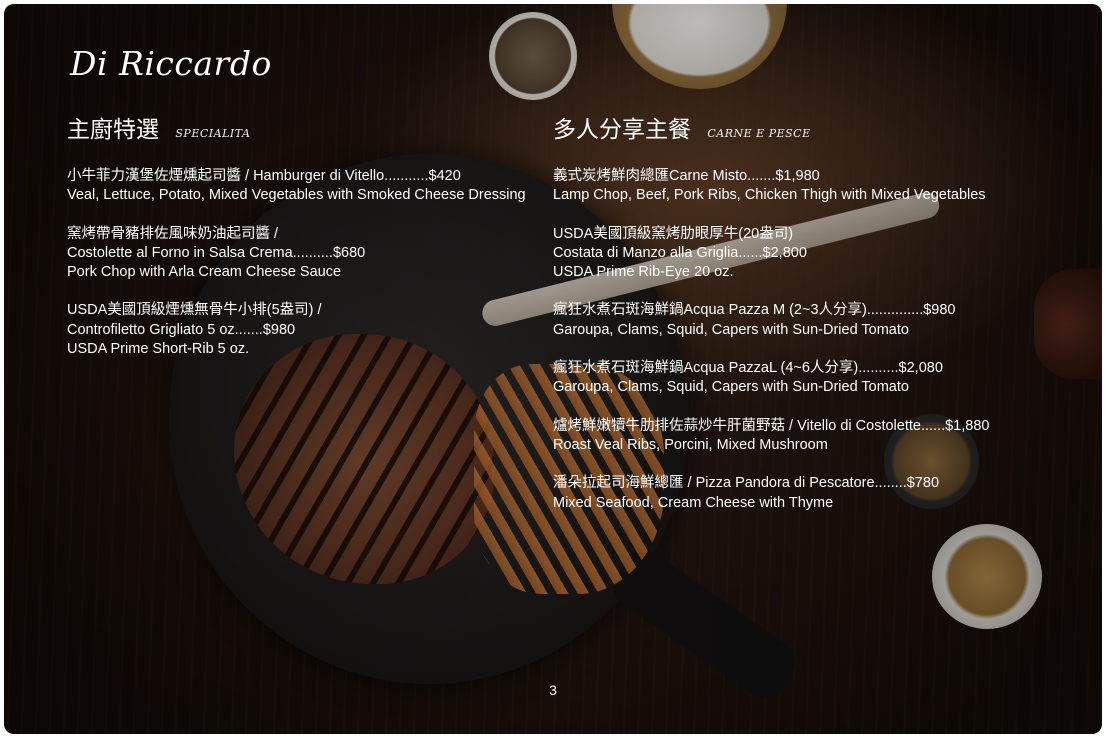 Image resolution: width=1106 pixels, height=738 pixels. Describe the element at coordinates (113, 129) in the screenshot. I see `section-title: 主廚特選` at that location.